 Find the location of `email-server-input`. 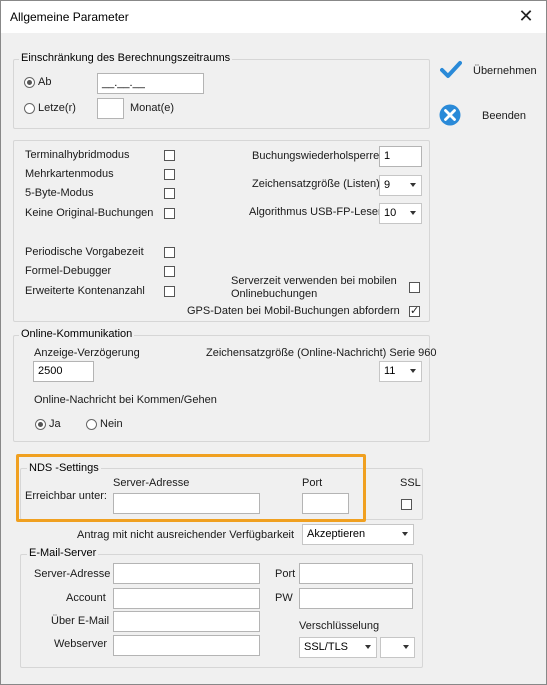

email-server-input is located at coordinates (186, 573).